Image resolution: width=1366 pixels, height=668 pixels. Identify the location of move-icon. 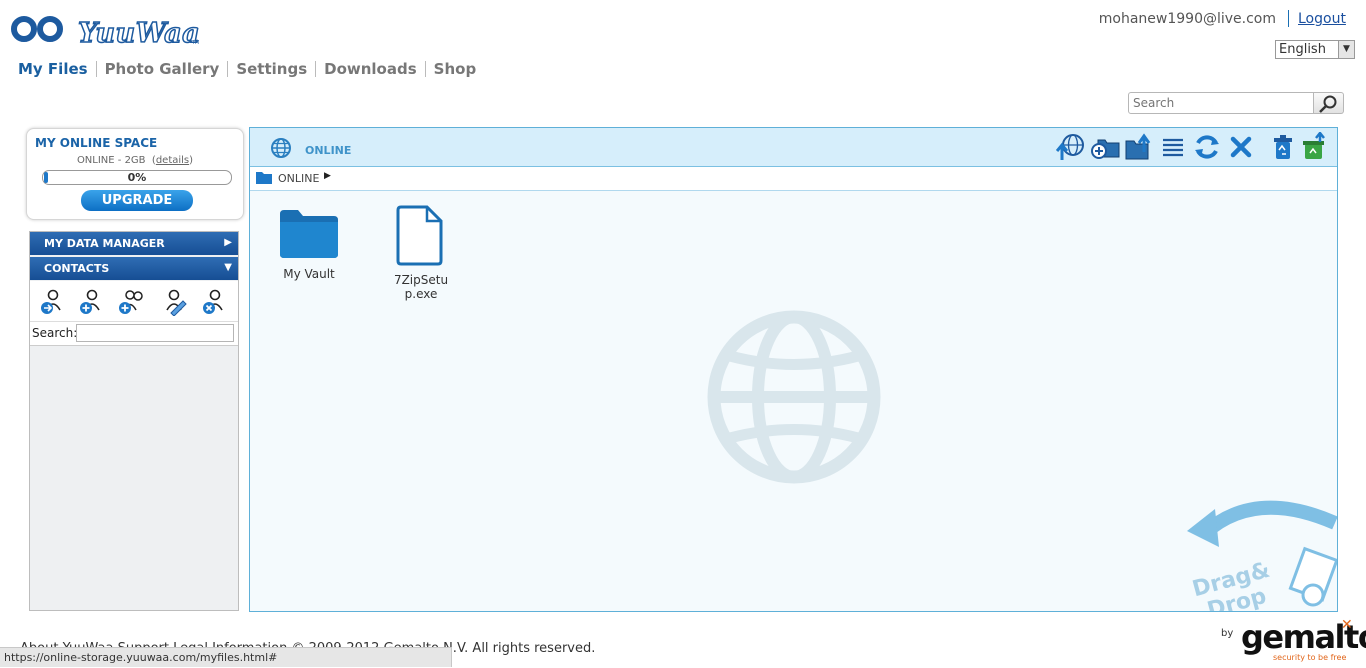
(1139, 147).